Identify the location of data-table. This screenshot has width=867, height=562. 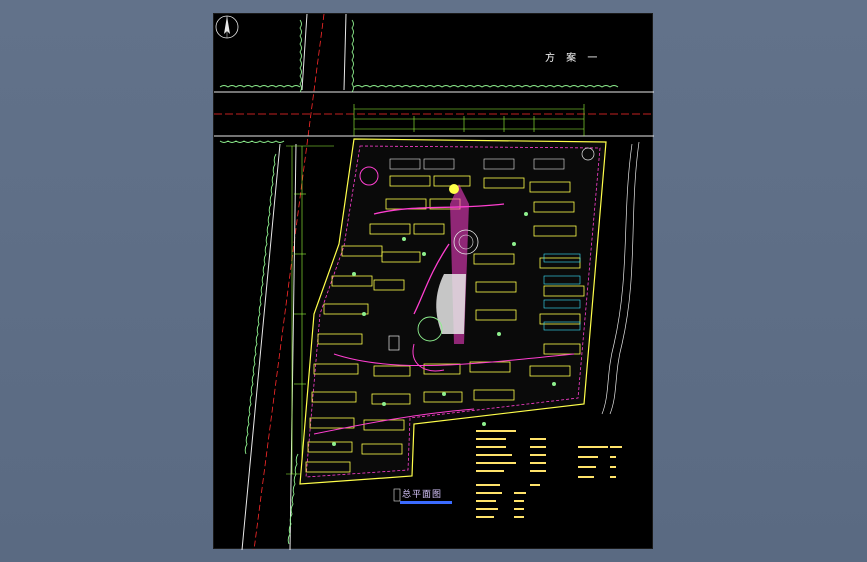
(549, 474).